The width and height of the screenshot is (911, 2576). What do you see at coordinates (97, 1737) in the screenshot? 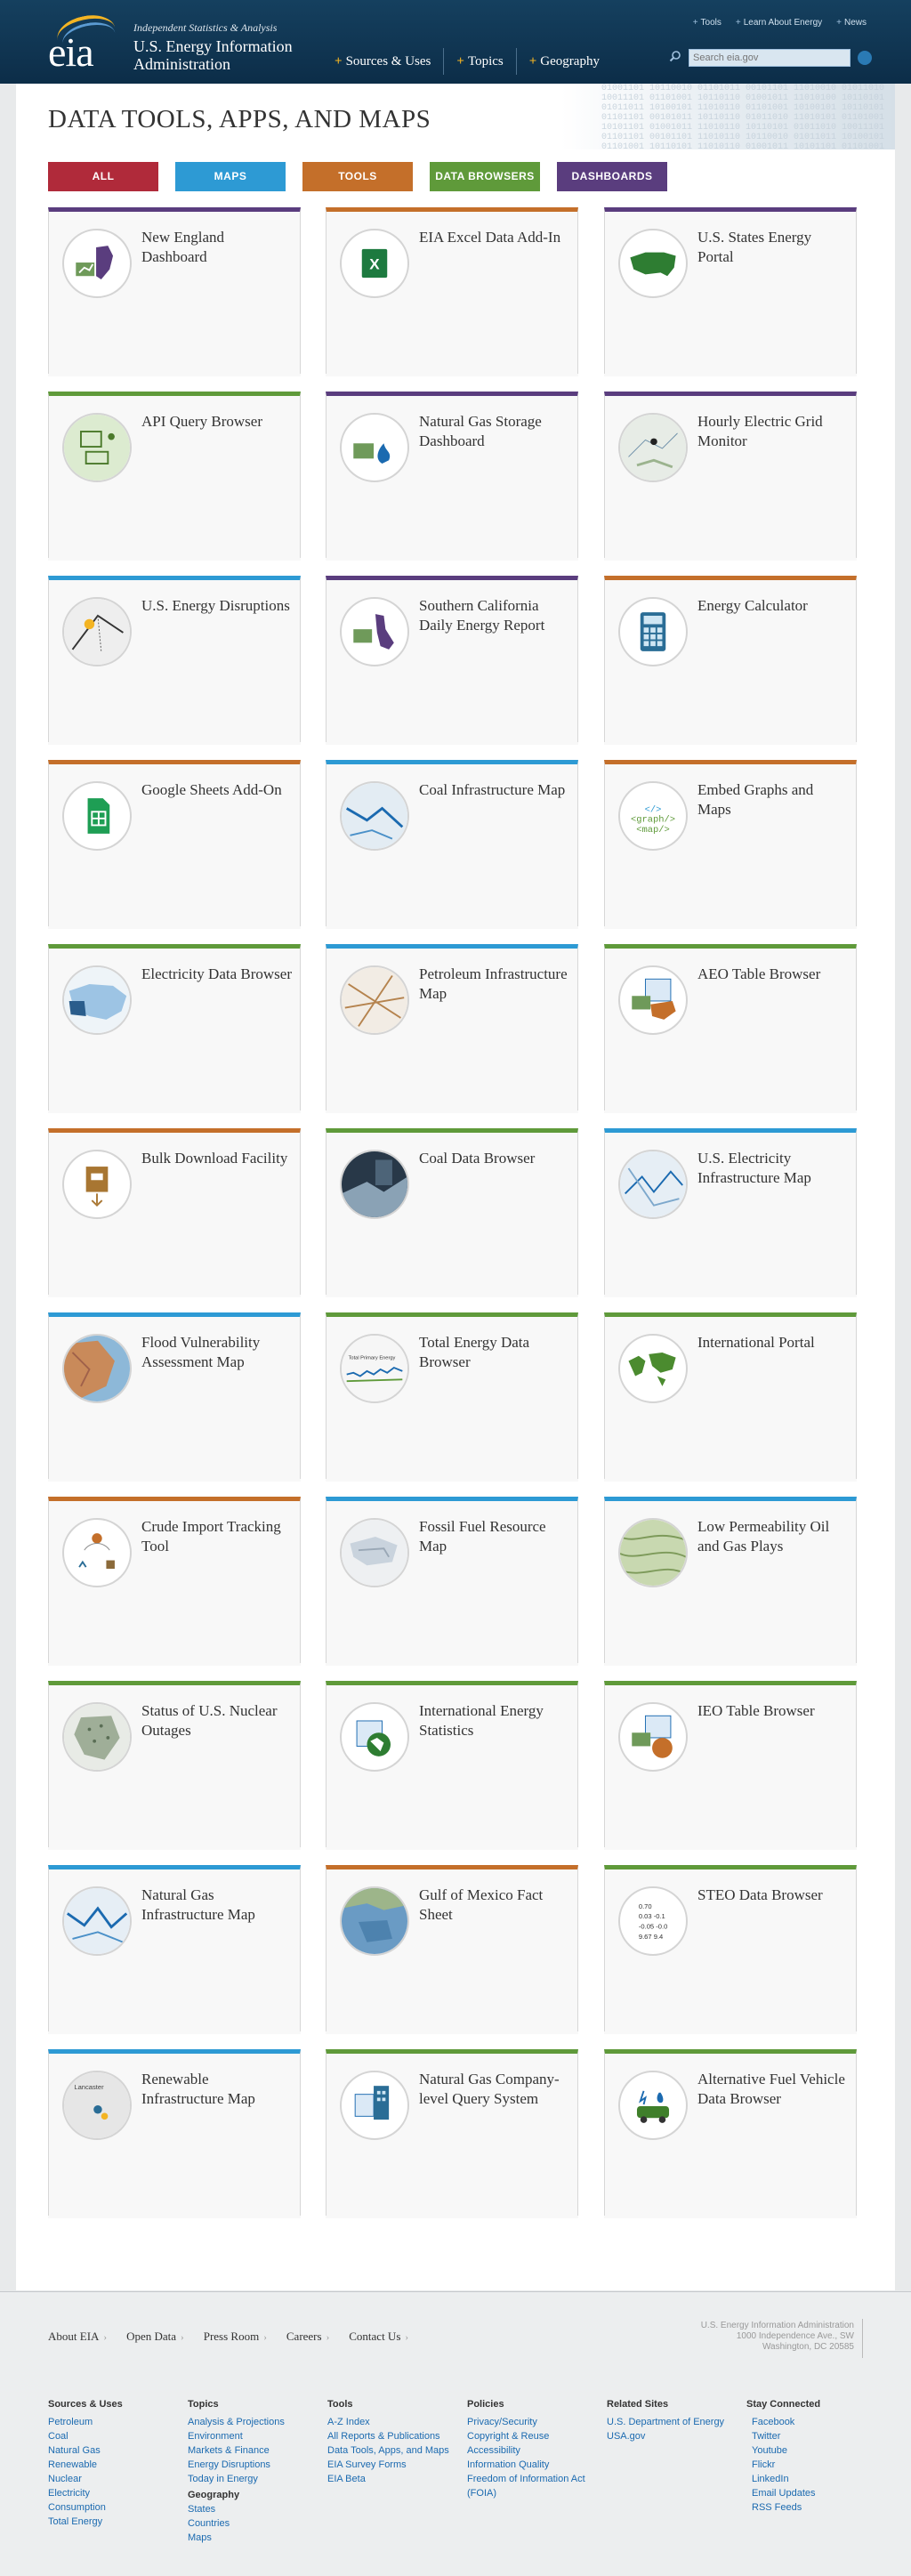
I see `nuclear-map-icon` at bounding box center [97, 1737].